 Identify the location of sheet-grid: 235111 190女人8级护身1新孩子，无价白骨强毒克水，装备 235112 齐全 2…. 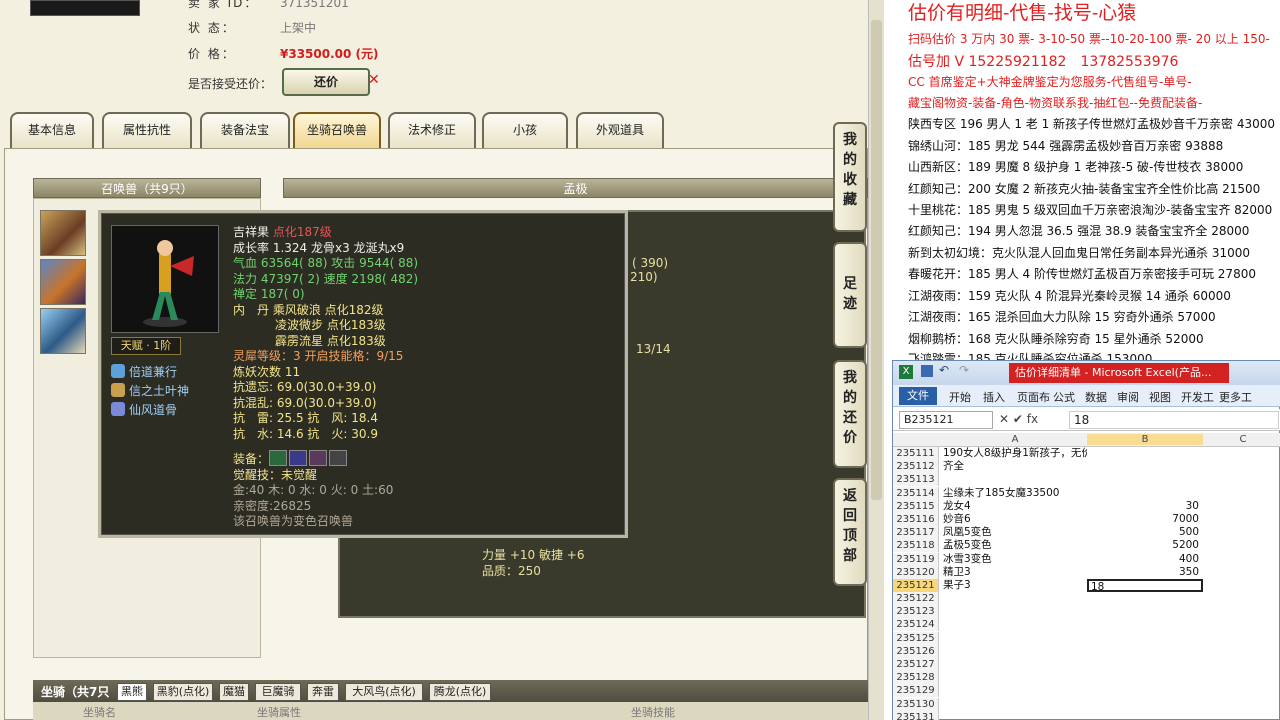
(1086, 583).